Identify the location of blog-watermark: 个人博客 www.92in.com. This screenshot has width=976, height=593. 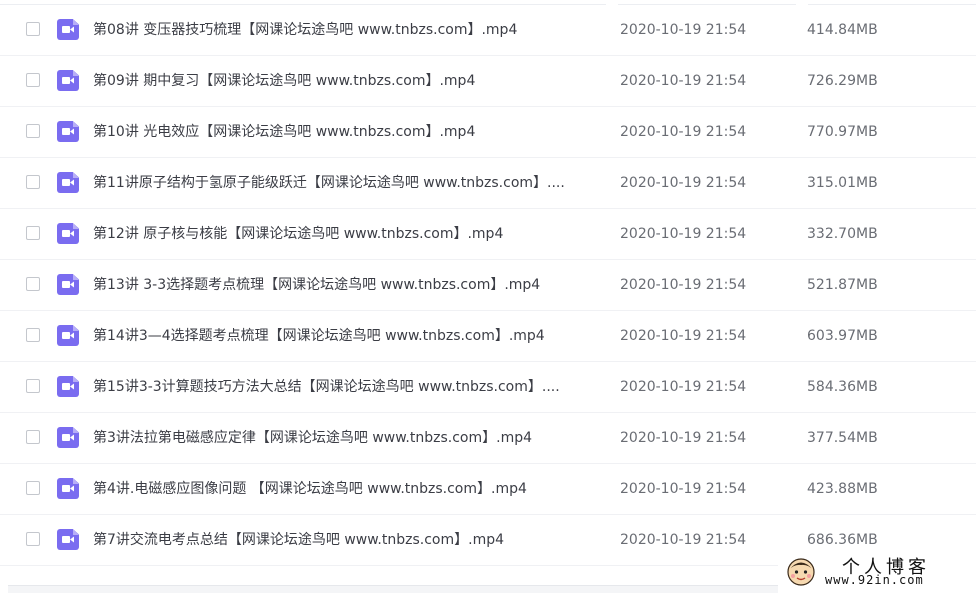
(877, 573).